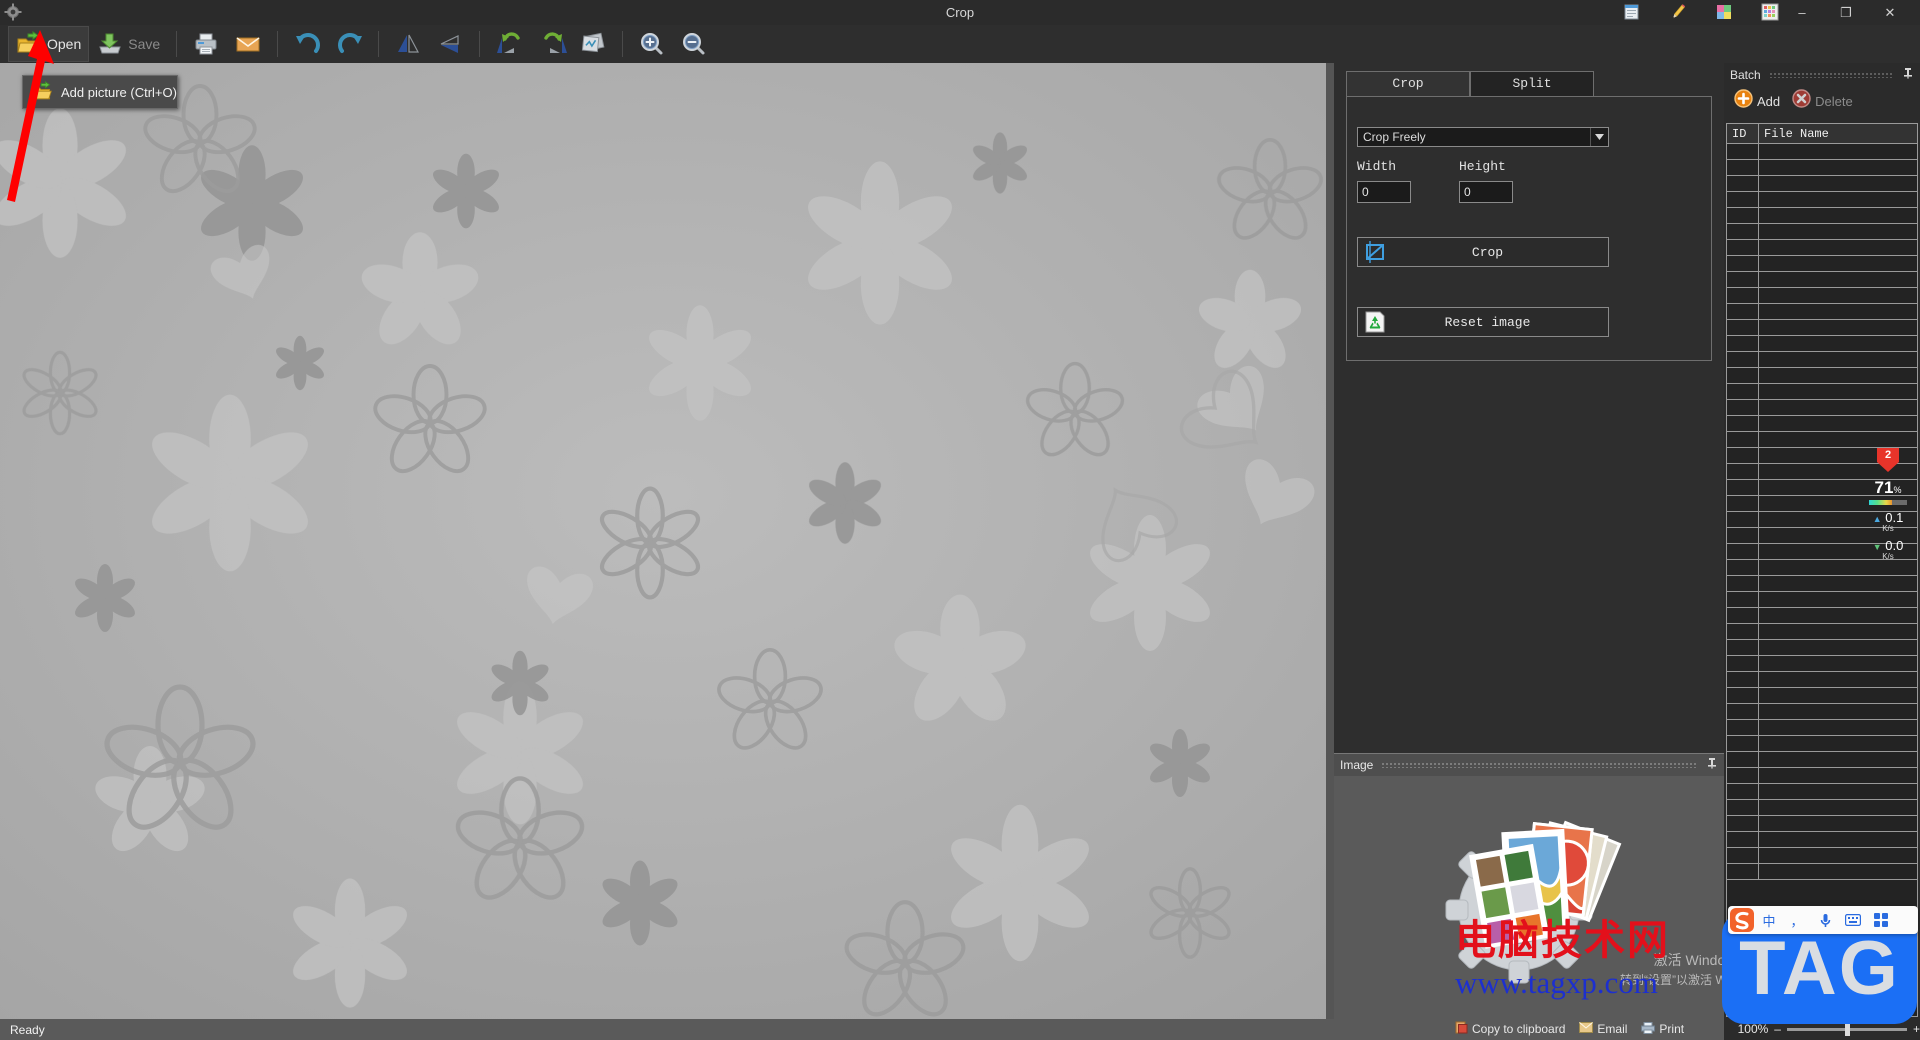  What do you see at coordinates (1888, 504) in the screenshot?
I see `system-monitor-widget: 2 71% ▲ 0.1 K/s ▼ 0.0 K/s` at bounding box center [1888, 504].